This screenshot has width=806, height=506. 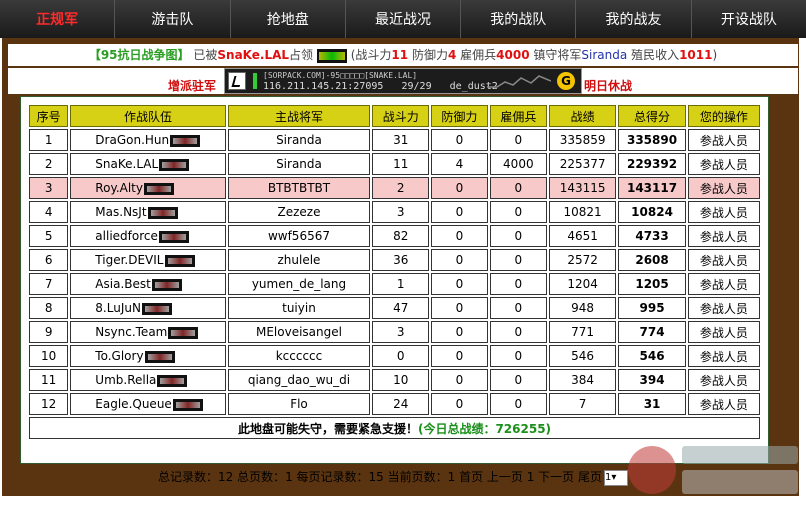 What do you see at coordinates (749, 19) in the screenshot?
I see `nav-create-team: 开设战队` at bounding box center [749, 19].